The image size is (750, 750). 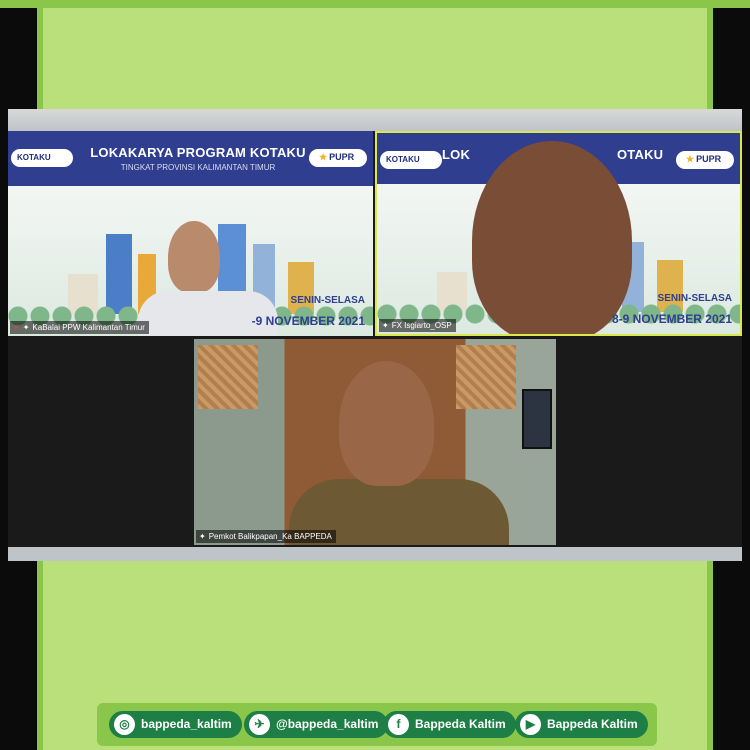 I want to click on facebook-link: f Bappeda Kaltim, so click(x=449, y=724).